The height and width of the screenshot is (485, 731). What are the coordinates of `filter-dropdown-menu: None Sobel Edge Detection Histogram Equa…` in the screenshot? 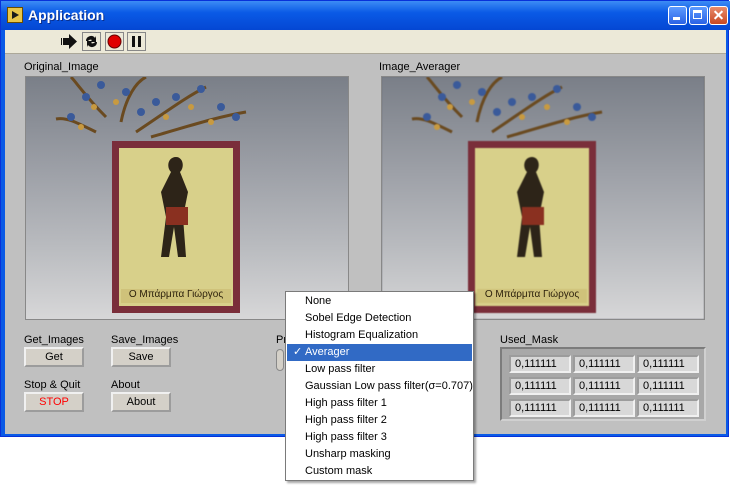 It's located at (379, 386).